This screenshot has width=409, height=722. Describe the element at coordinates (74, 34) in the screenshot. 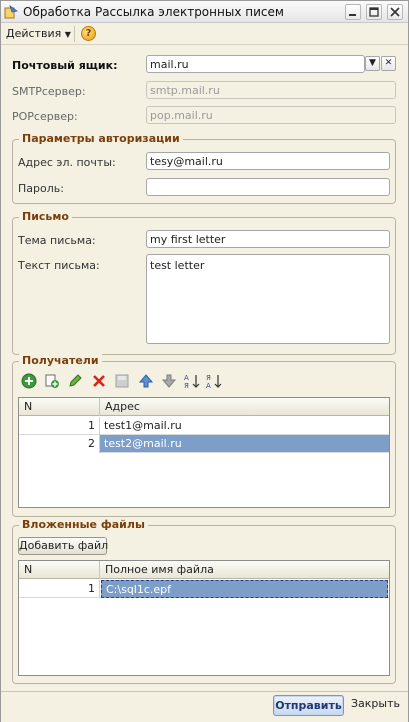

I see `toolbar-separator` at that location.